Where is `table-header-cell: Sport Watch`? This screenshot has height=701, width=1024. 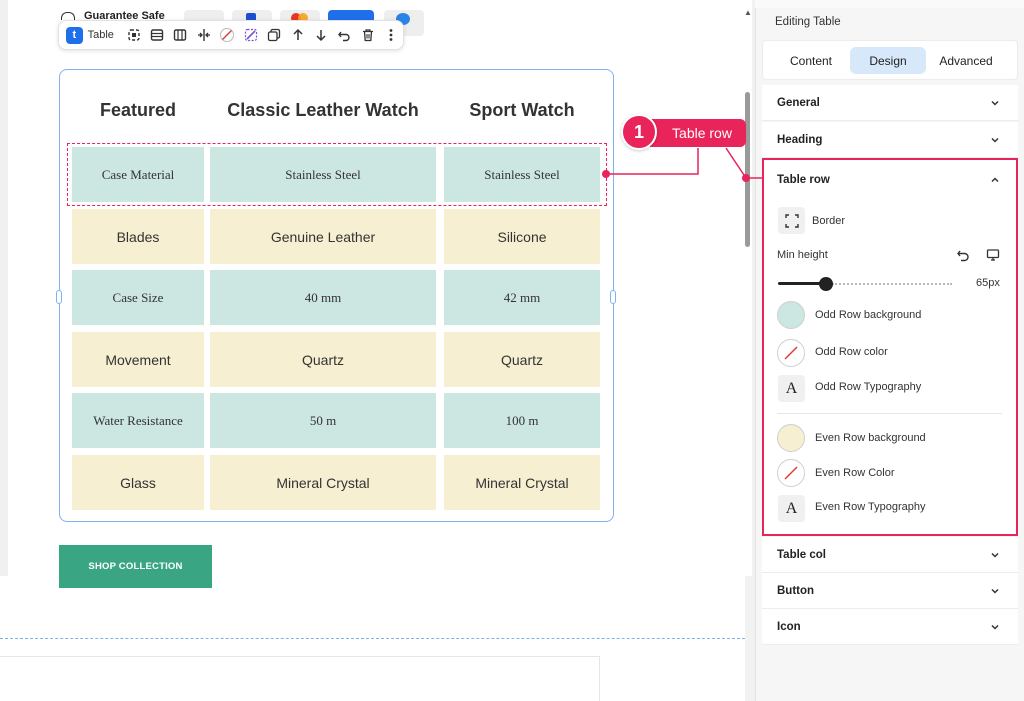
table-header-cell: Sport Watch is located at coordinates (522, 110).